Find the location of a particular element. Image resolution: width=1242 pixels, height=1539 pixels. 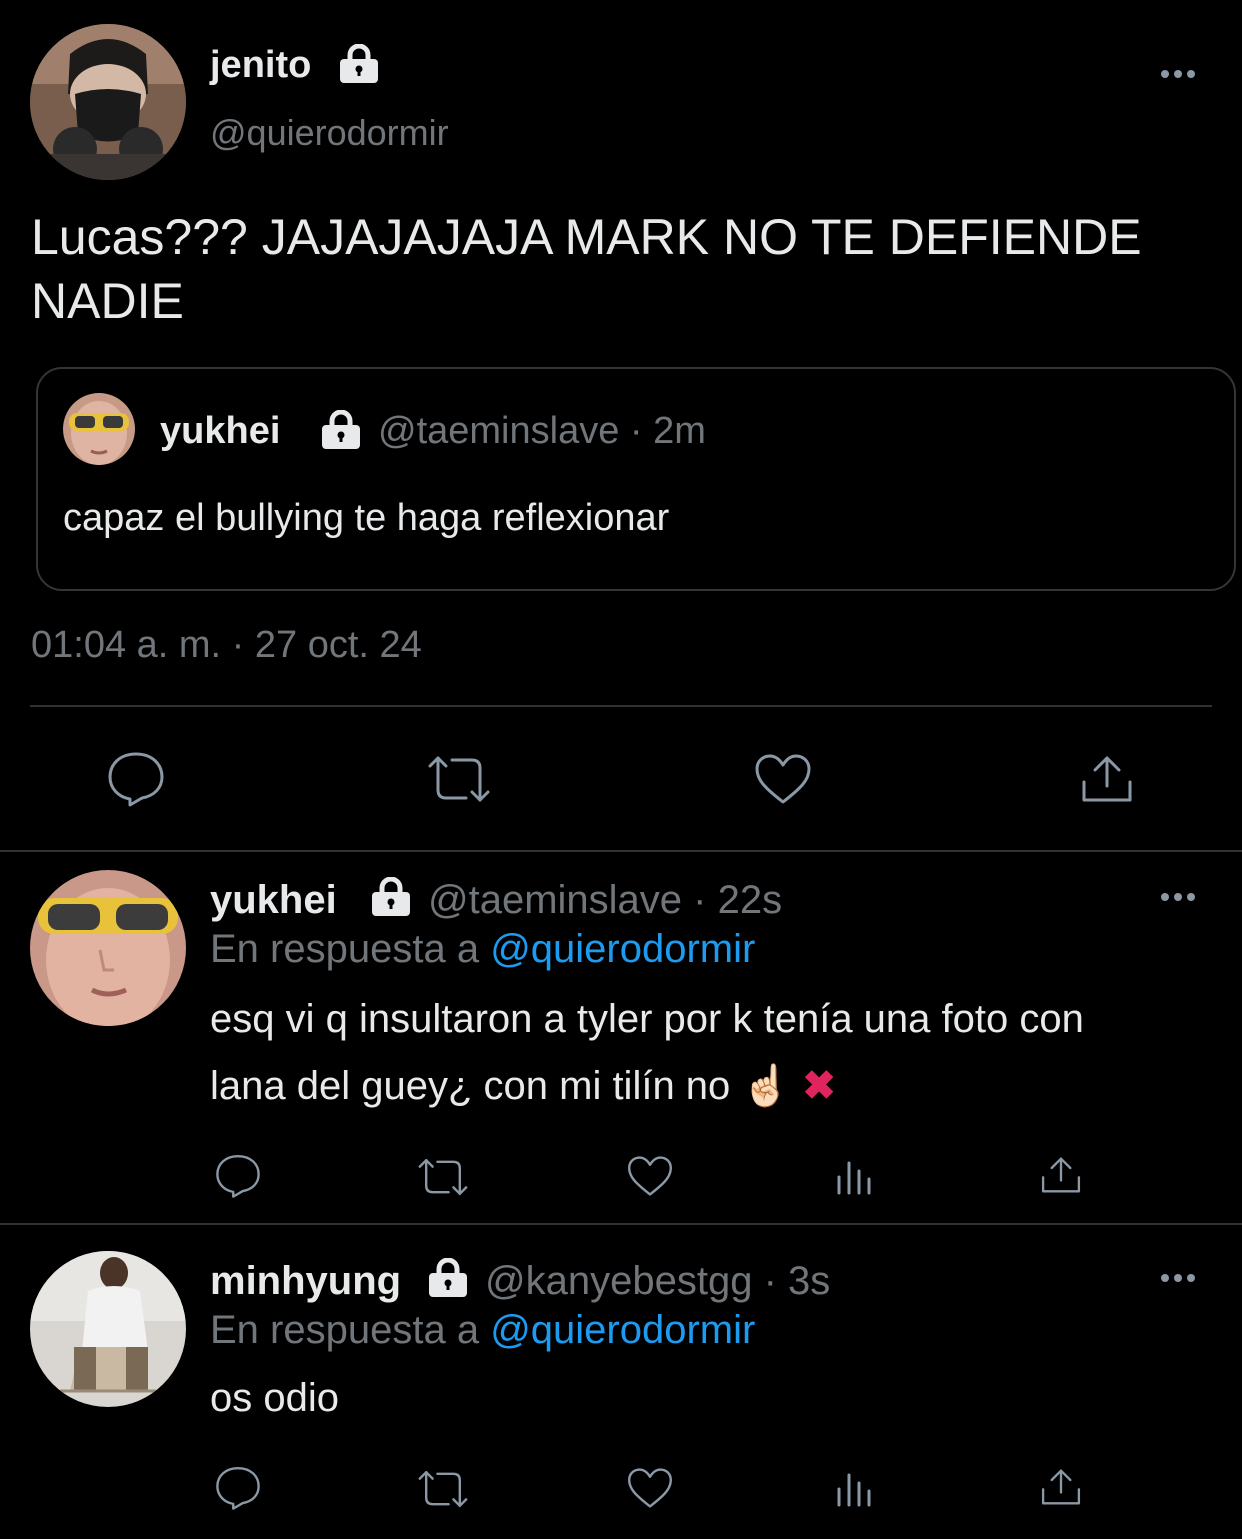

quoted-avatar is located at coordinates (99, 429).